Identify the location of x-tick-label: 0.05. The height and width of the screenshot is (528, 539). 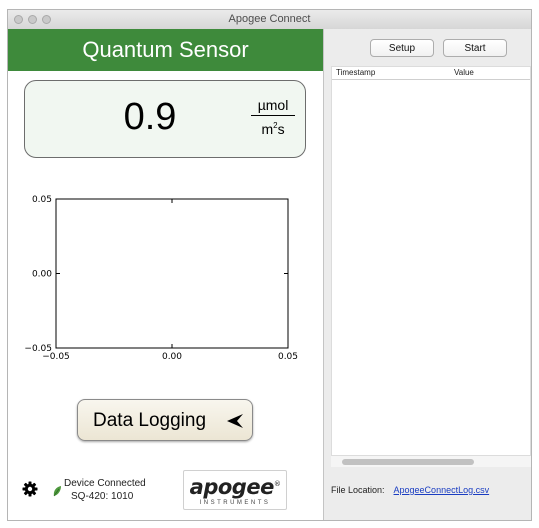
(288, 357).